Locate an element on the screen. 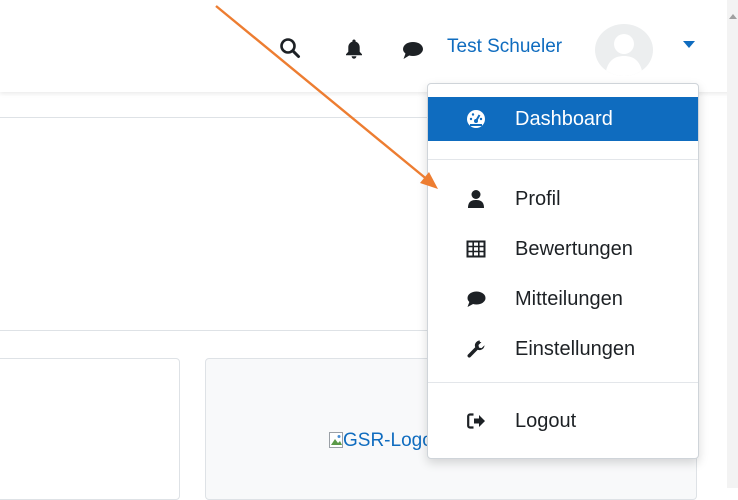  menu-item-dashboard: Dashboard is located at coordinates (563, 119).